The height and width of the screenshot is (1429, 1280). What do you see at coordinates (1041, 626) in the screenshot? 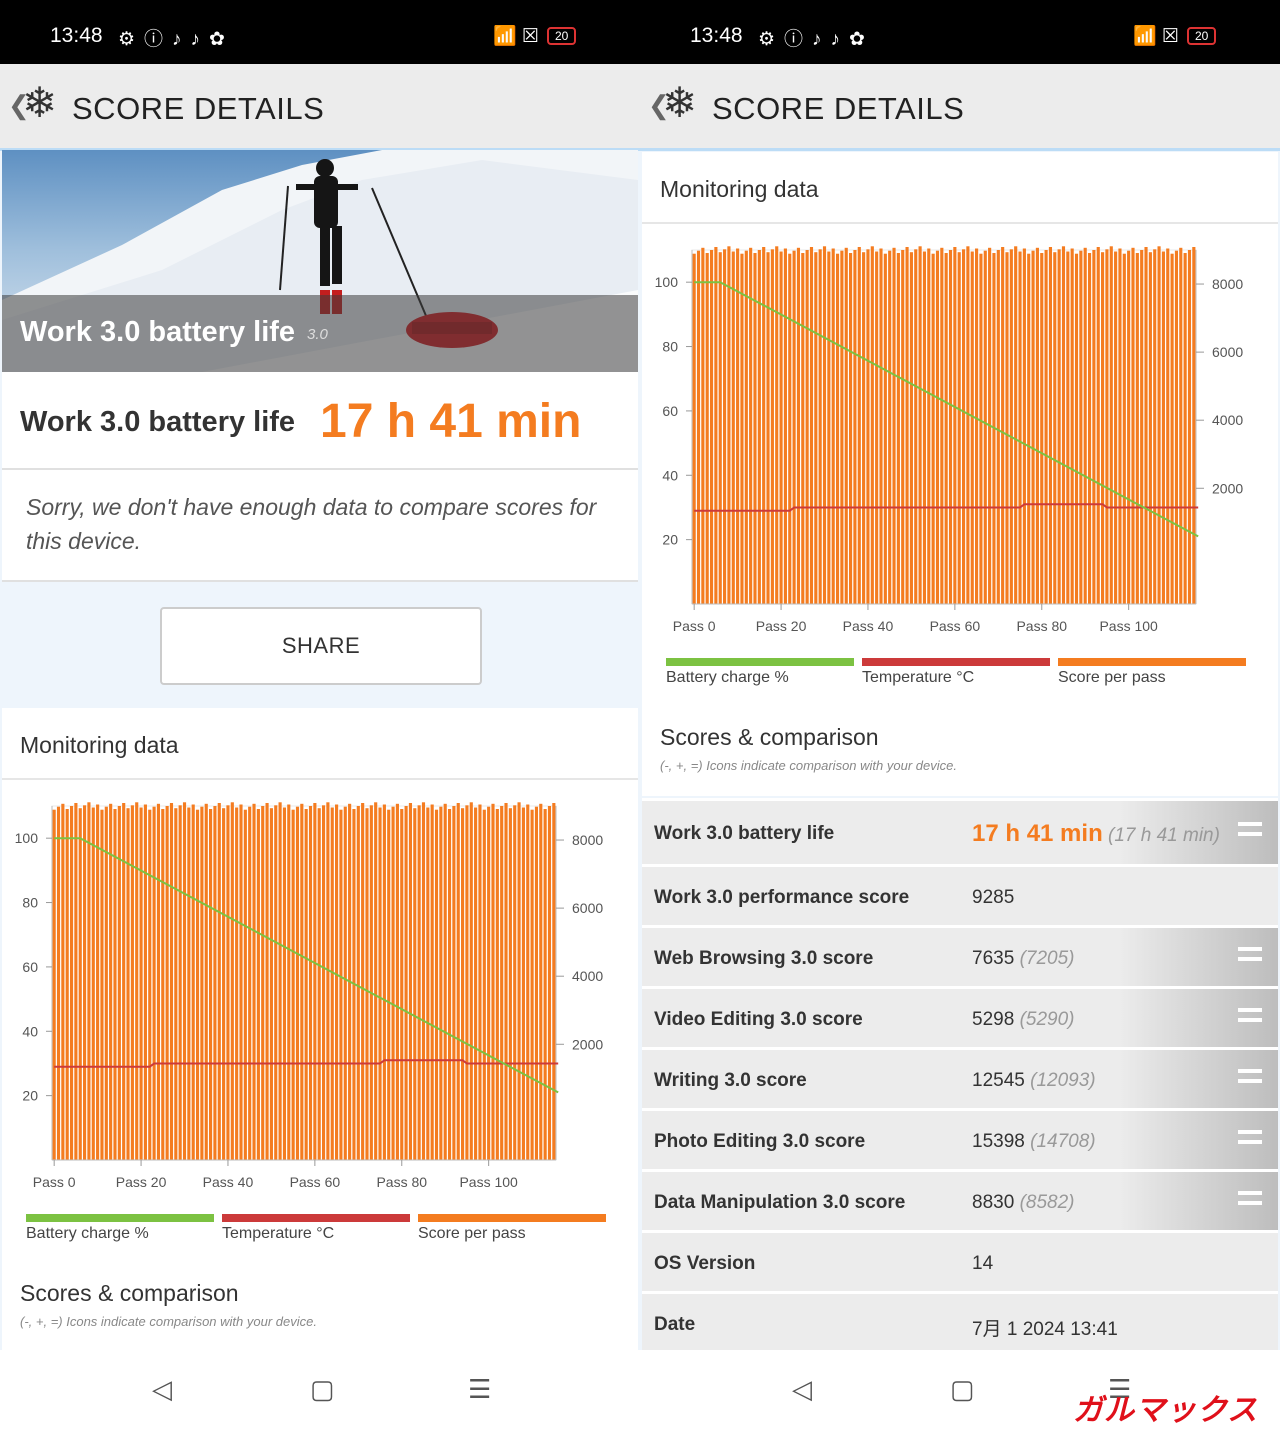
I see `x-tick-label: Pass 80` at bounding box center [1041, 626].